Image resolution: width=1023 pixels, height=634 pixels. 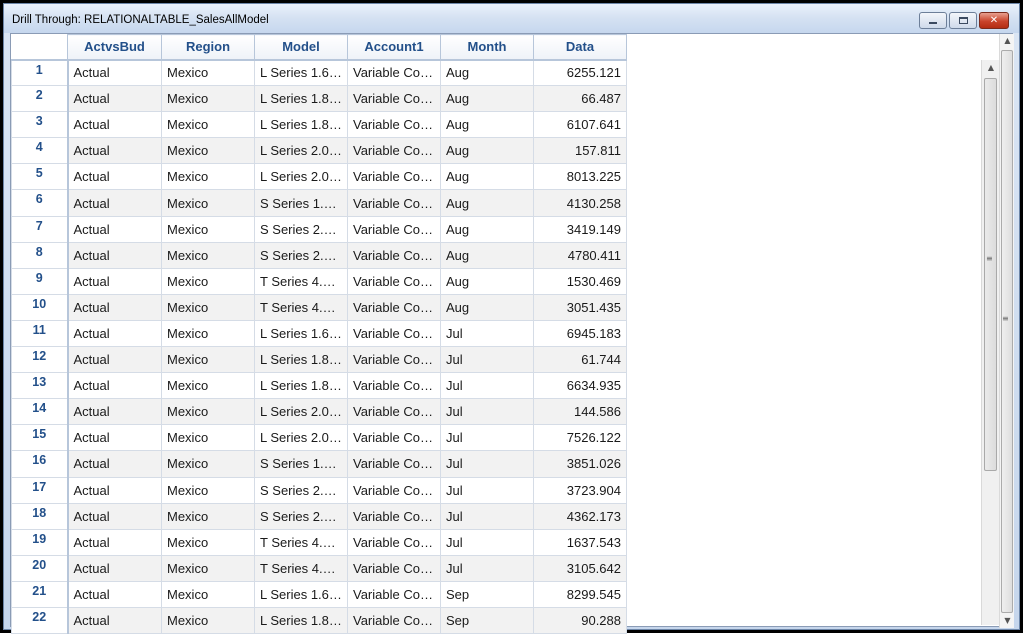 I want to click on cell-data: 7526.122, so click(x=580, y=438).